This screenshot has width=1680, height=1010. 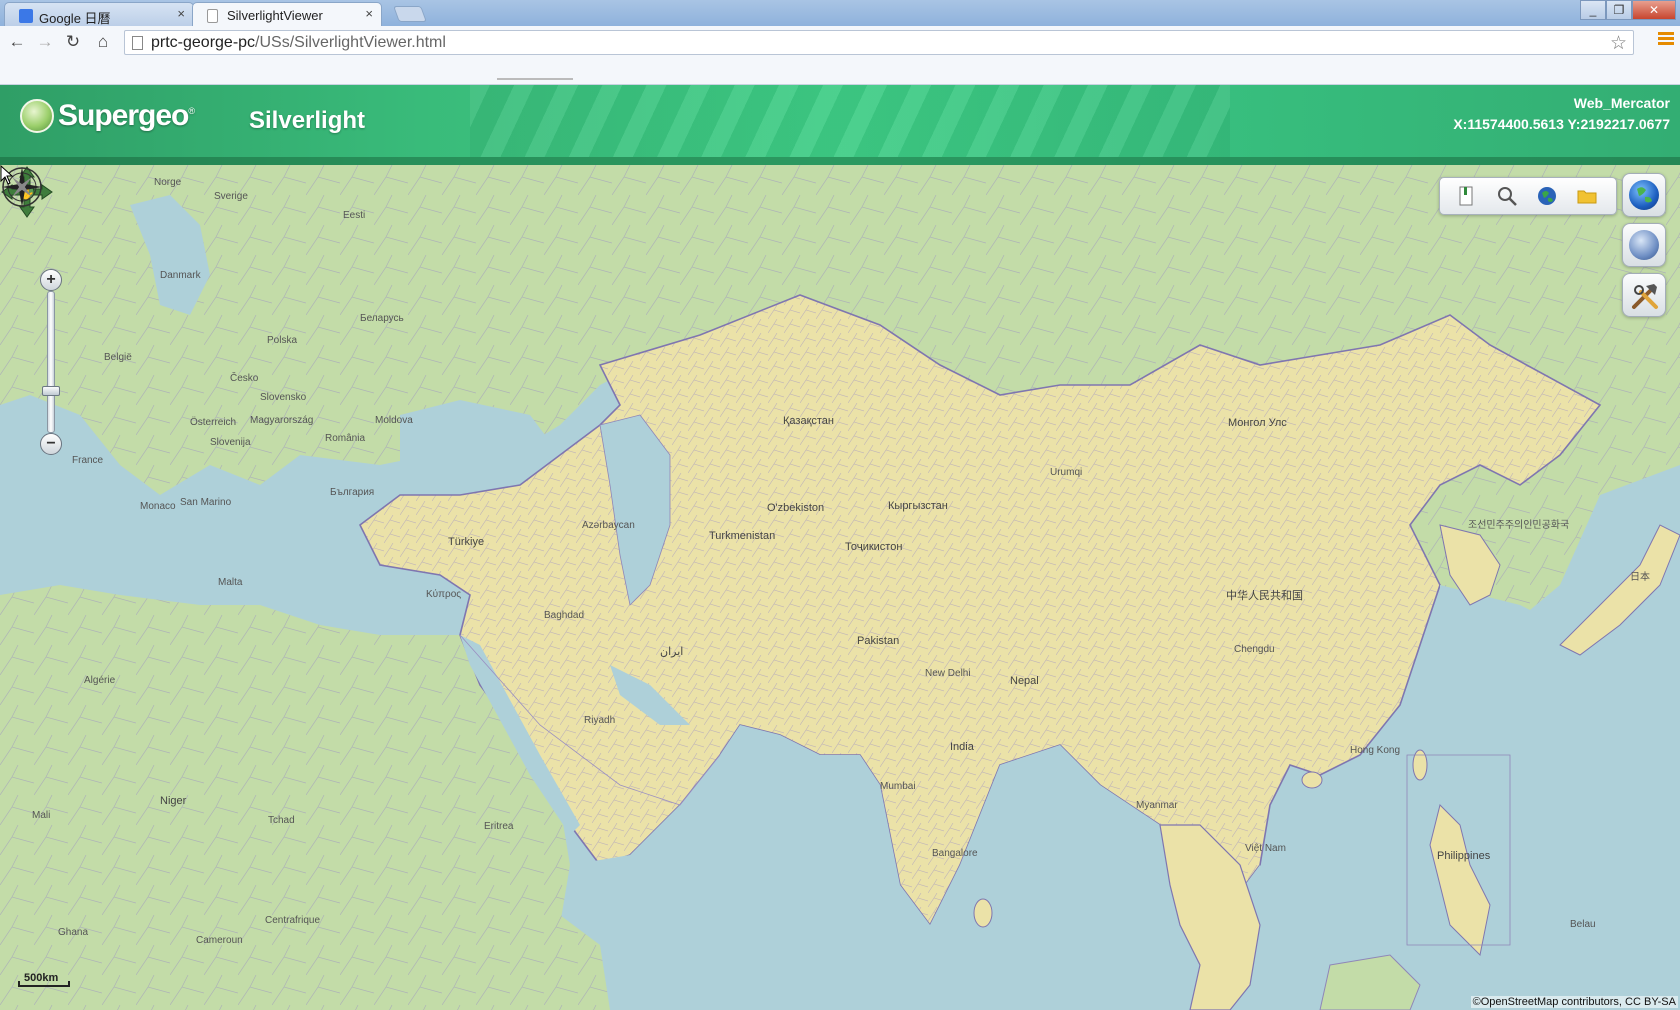 What do you see at coordinates (1640, 577) in the screenshot?
I see `map-label: 日本` at bounding box center [1640, 577].